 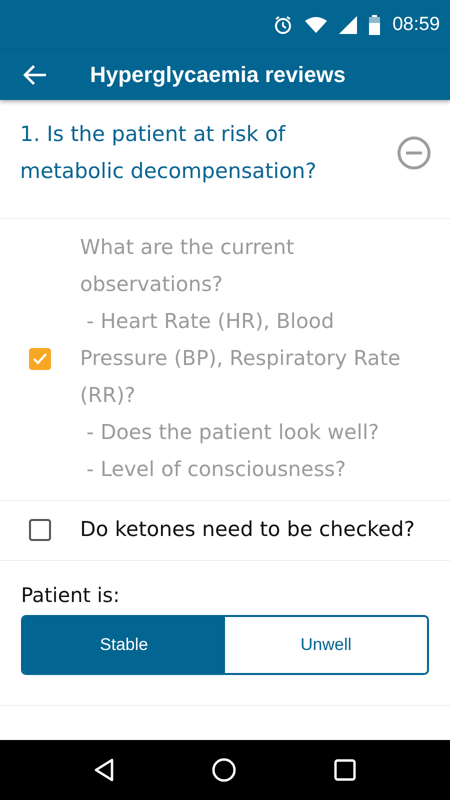 I want to click on back-nav-icon, so click(x=104, y=770).